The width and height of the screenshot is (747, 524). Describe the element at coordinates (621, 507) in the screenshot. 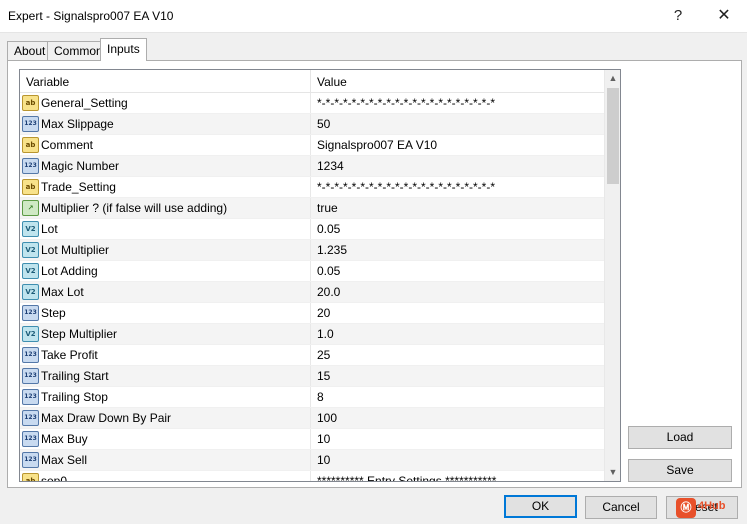

I see `cancel-button: Cancel` at that location.